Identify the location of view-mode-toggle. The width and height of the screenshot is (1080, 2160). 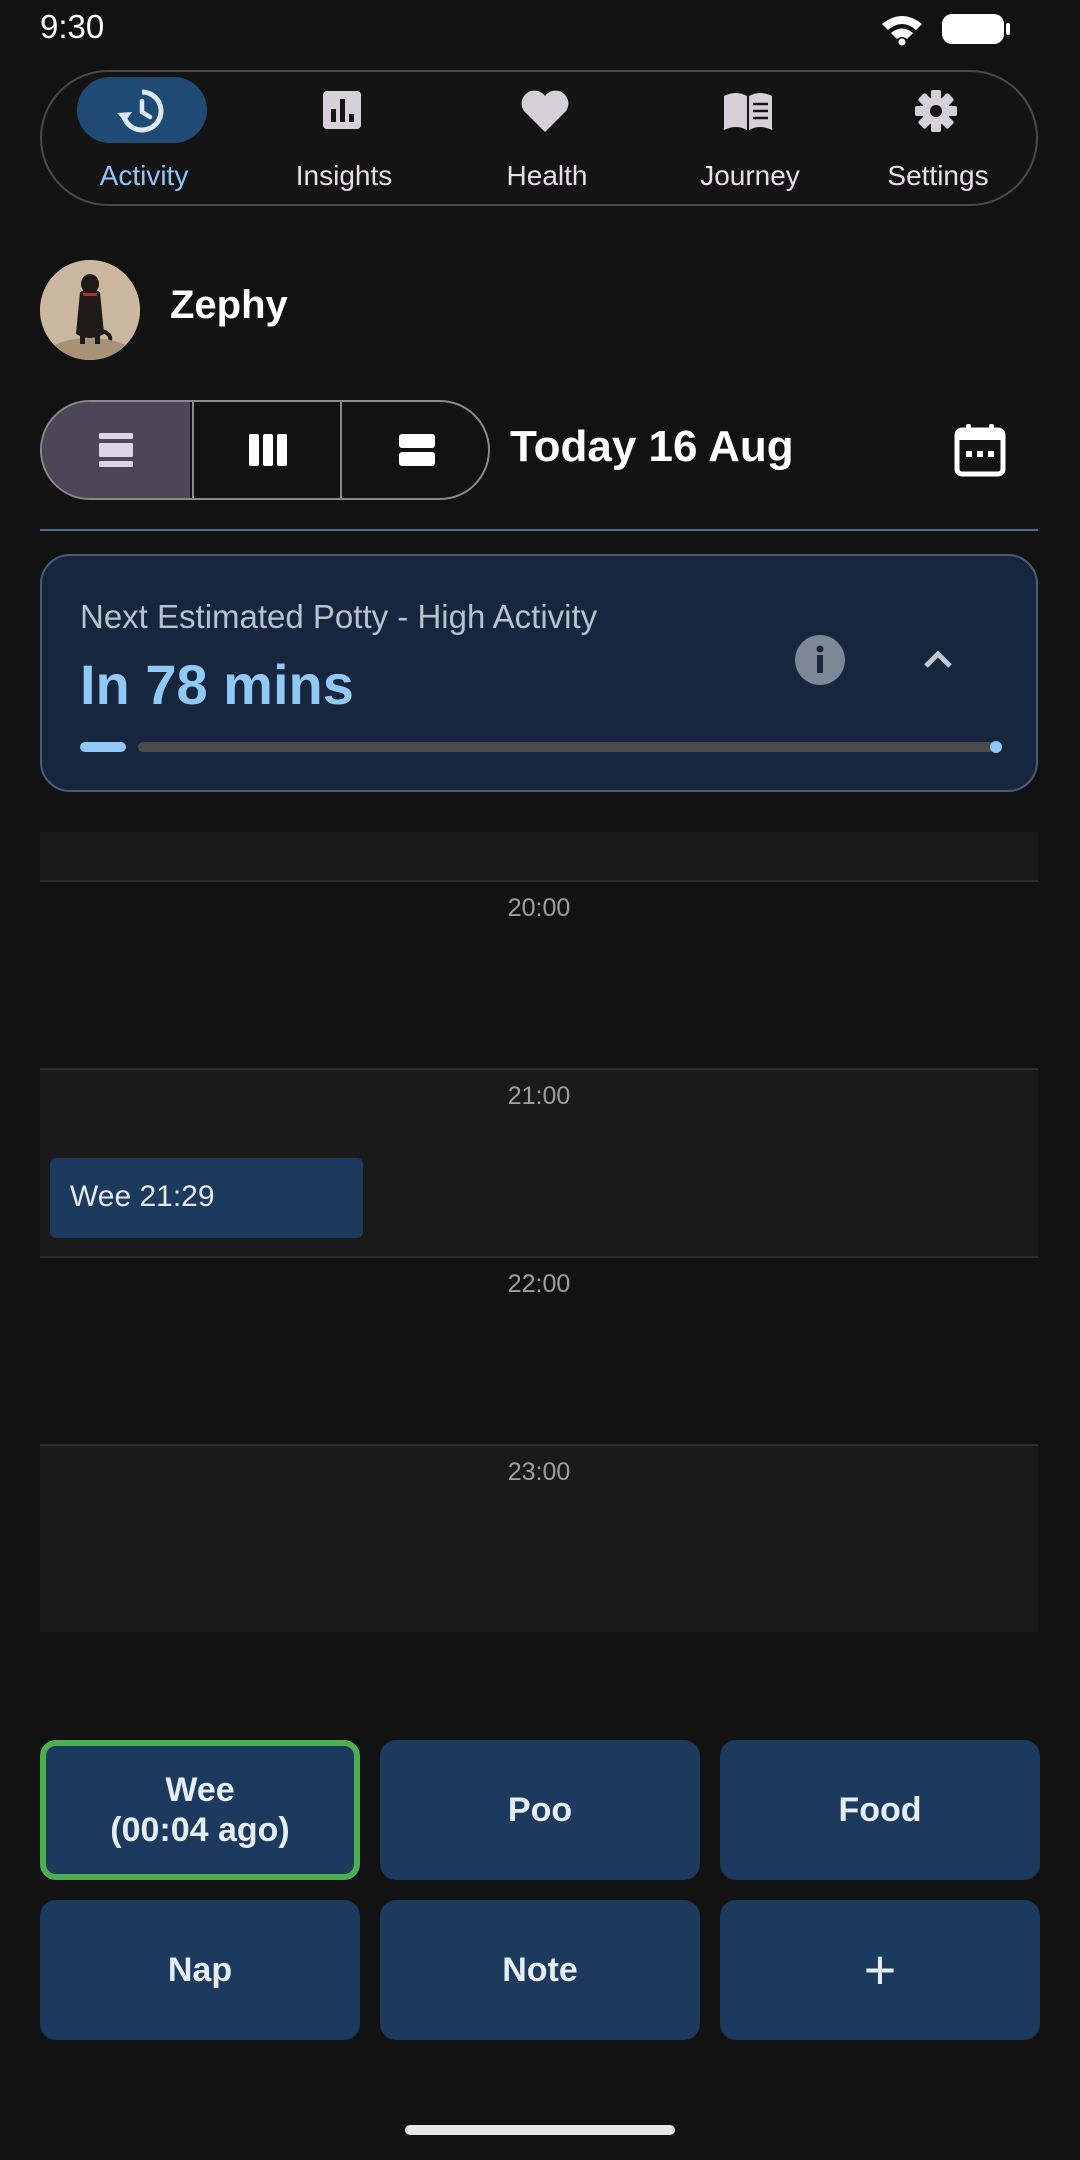
(265, 450).